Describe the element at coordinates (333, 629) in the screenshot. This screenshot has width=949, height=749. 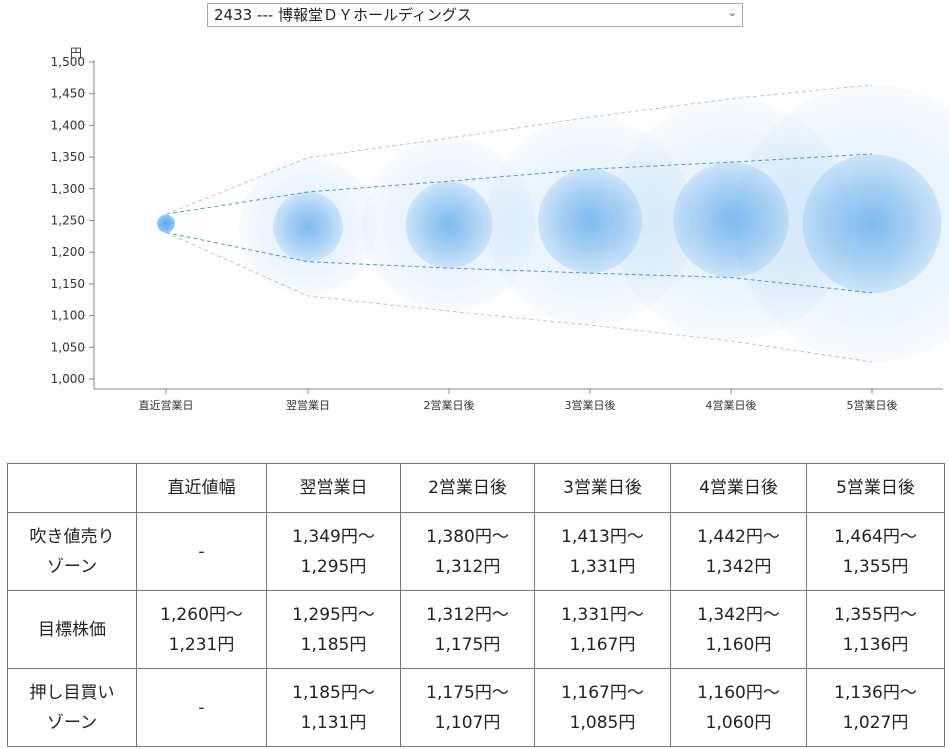
I see `table-cell: 1,295円～ 1,185円` at that location.